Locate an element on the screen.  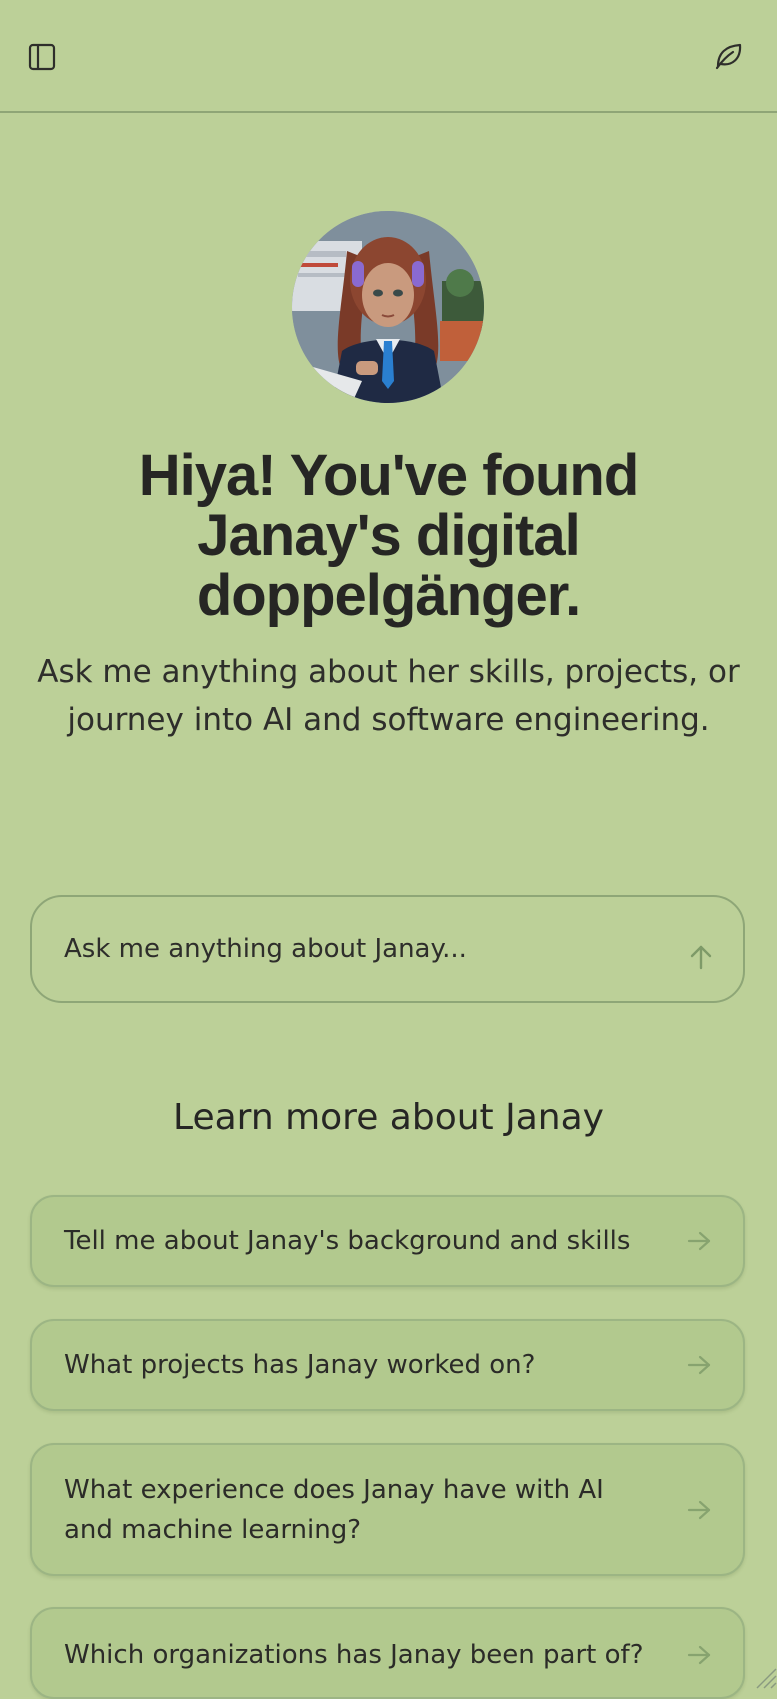
leaf-icon is located at coordinates (728, 56).